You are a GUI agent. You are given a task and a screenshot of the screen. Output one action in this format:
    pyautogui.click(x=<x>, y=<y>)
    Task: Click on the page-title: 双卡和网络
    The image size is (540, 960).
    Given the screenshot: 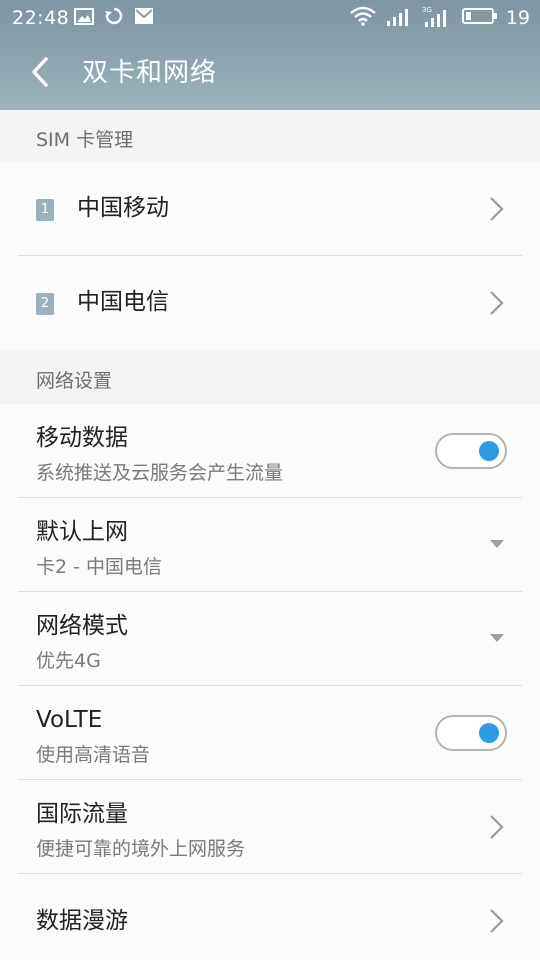 What is the action you would take?
    pyautogui.click(x=150, y=73)
    